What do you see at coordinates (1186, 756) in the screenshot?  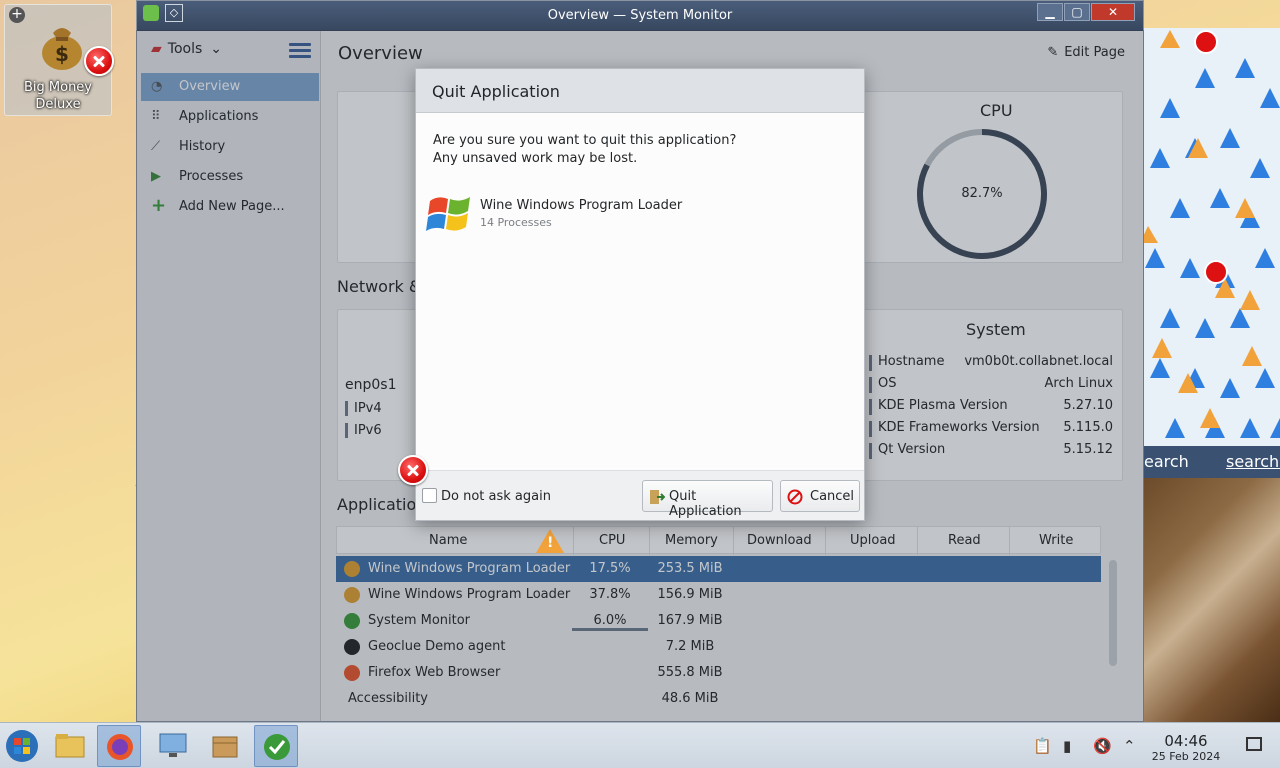 I see `clock-date: 25 Feb 2024` at bounding box center [1186, 756].